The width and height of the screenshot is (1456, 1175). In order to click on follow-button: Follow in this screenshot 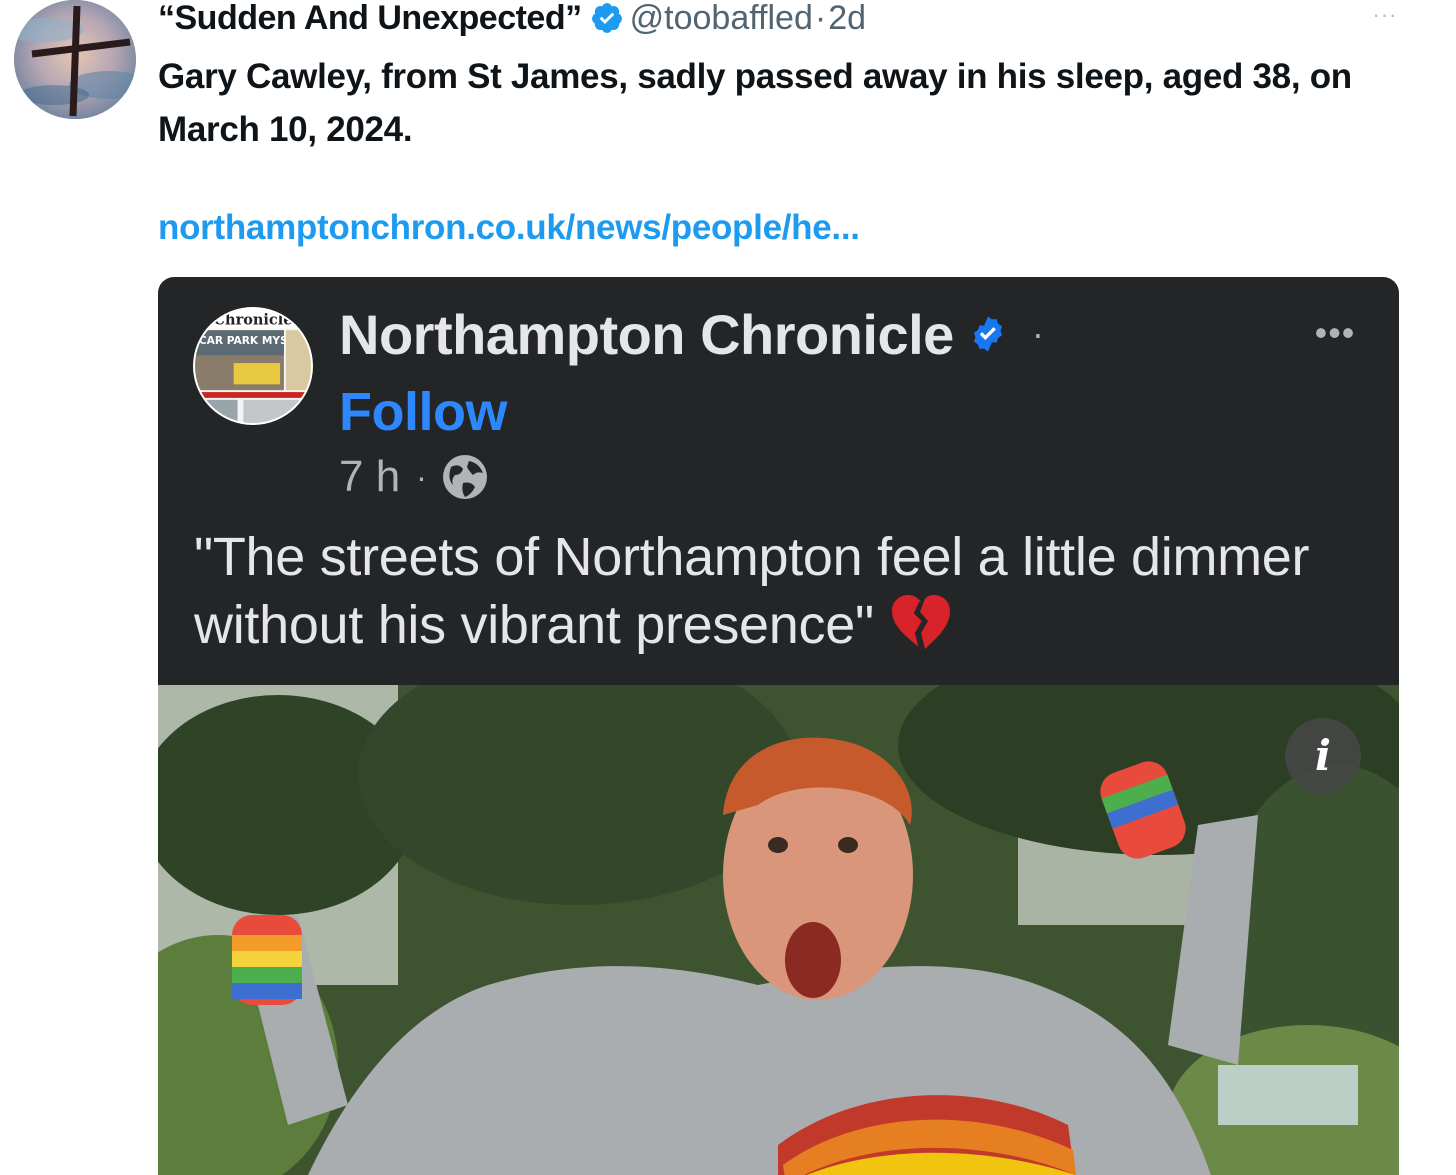, I will do `click(423, 412)`.